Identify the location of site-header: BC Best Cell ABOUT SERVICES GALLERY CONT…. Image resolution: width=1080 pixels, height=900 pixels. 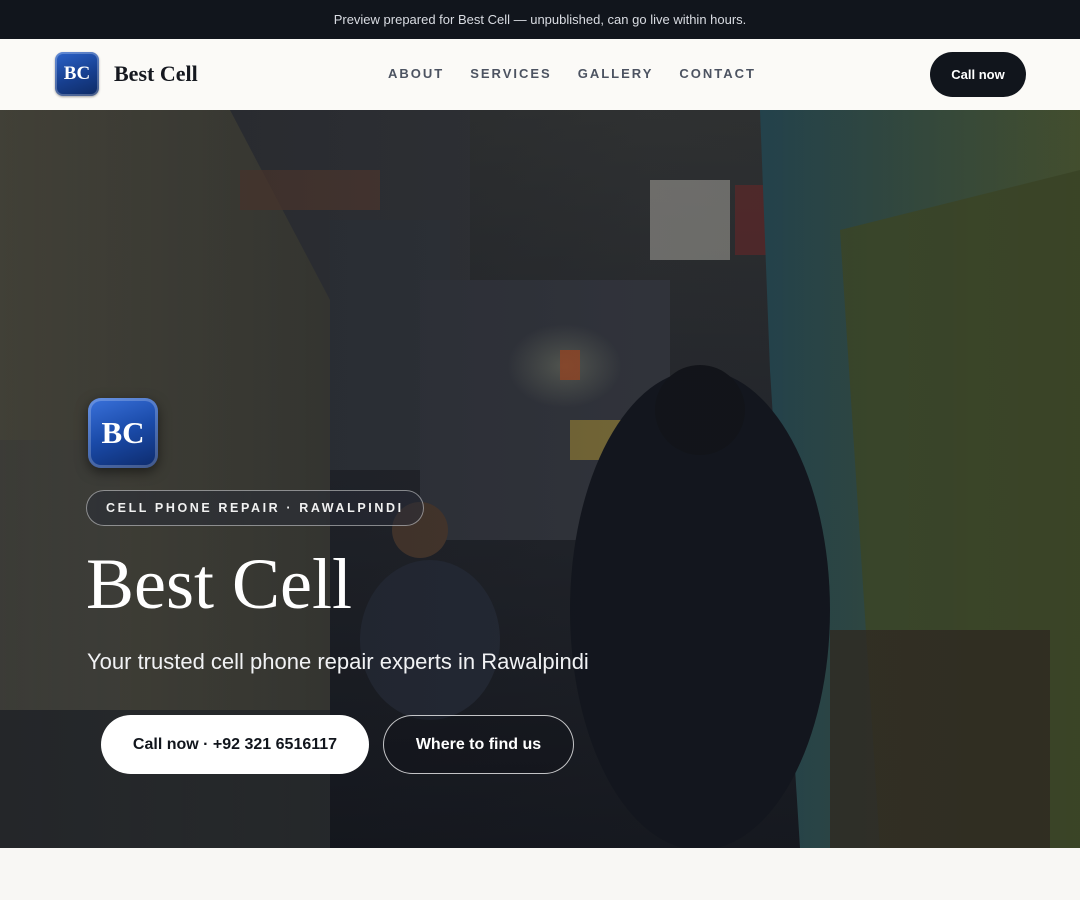
(540, 75).